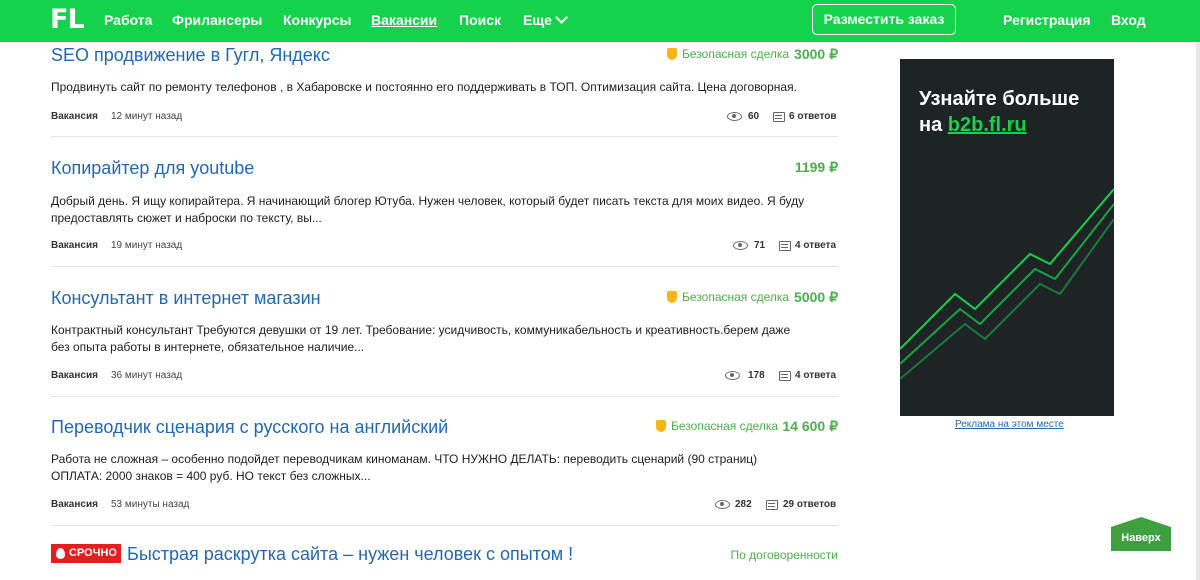 Image resolution: width=1200 pixels, height=580 pixels. Describe the element at coordinates (561, 17) in the screenshot. I see `chevron-down-icon` at that location.